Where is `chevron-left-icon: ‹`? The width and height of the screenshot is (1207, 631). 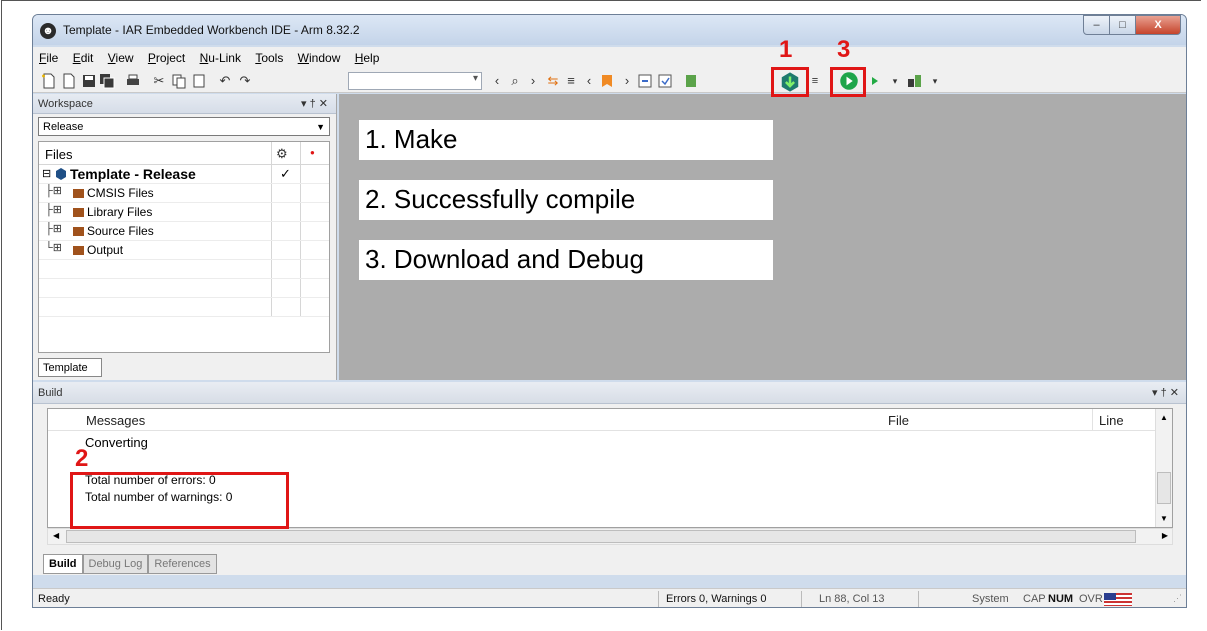 chevron-left-icon: ‹ is located at coordinates (497, 81).